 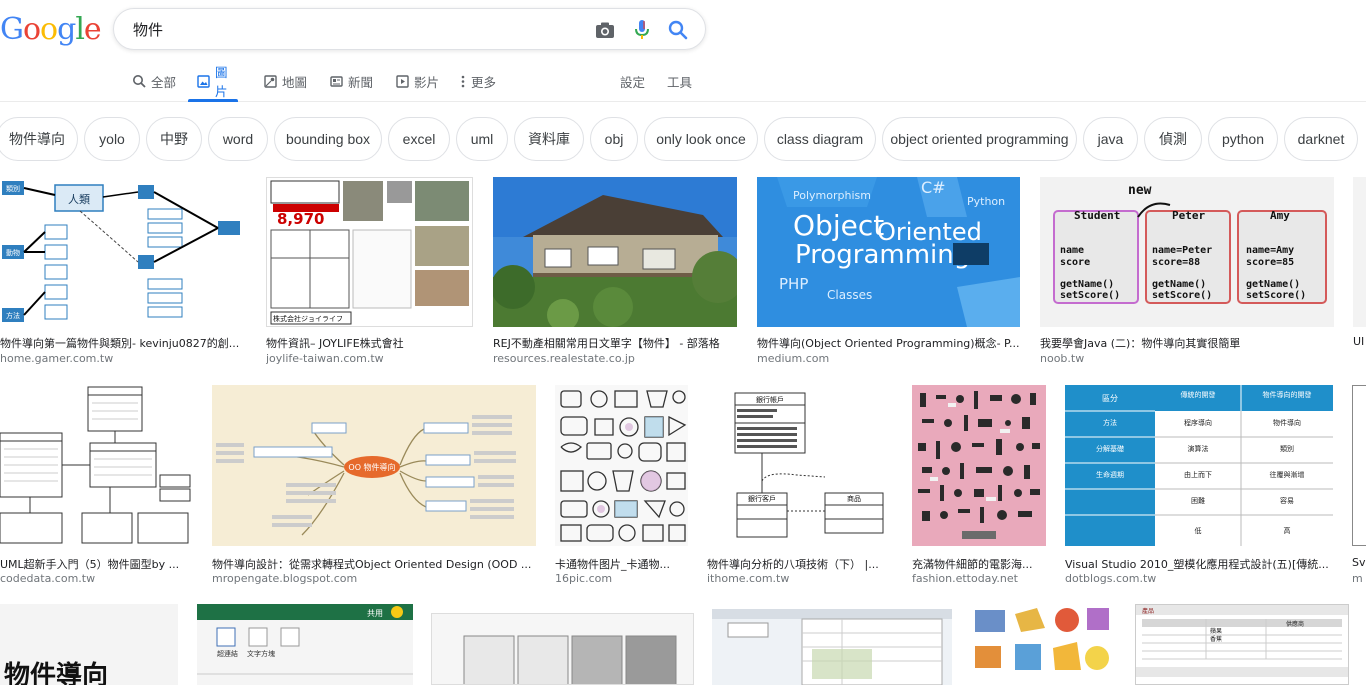 What do you see at coordinates (402, 81) in the screenshot?
I see `video-icon` at bounding box center [402, 81].